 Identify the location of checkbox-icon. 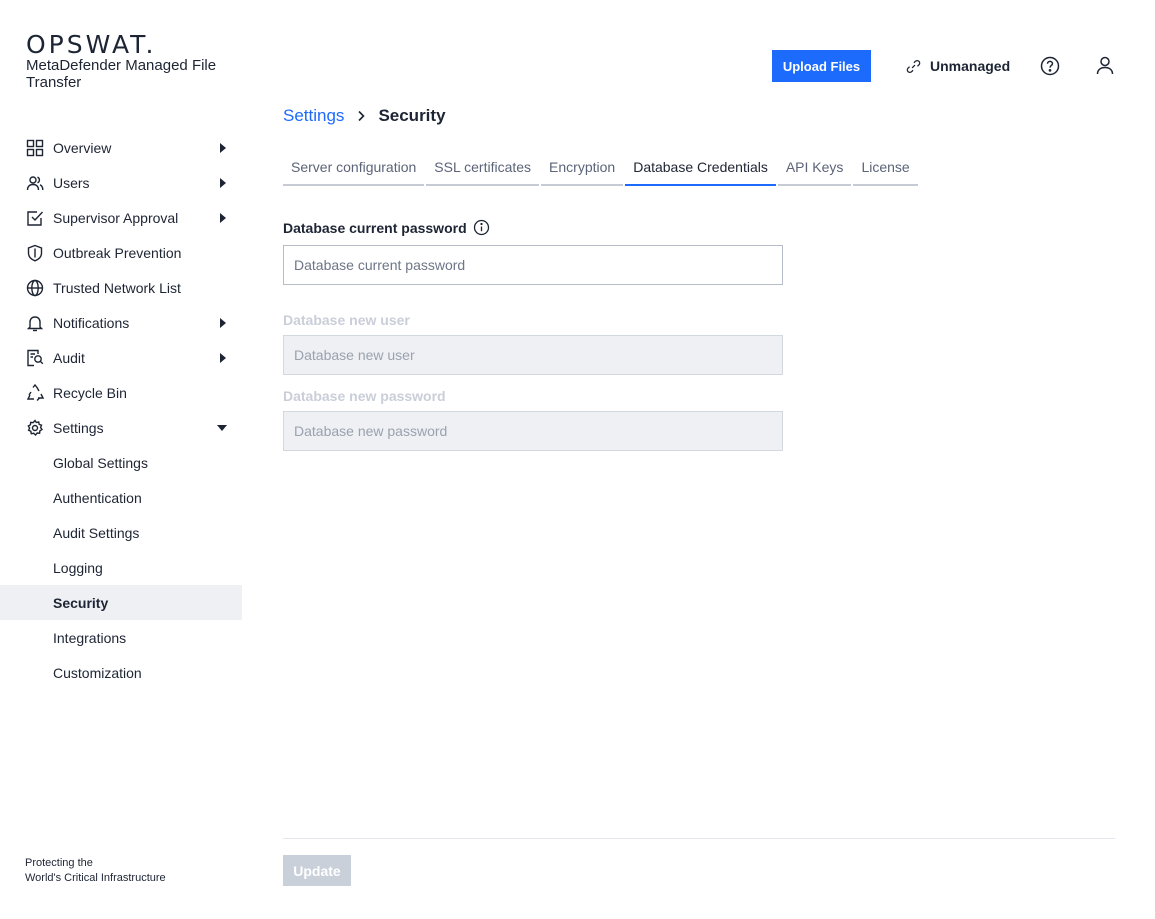
(35, 218).